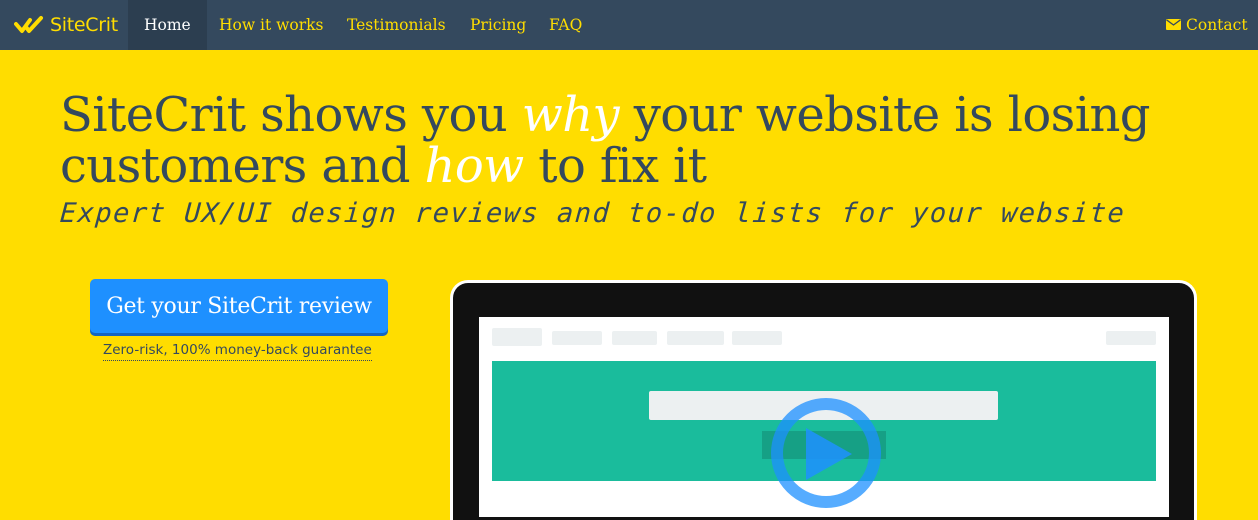  I want to click on mock-logo-bar, so click(517, 337).